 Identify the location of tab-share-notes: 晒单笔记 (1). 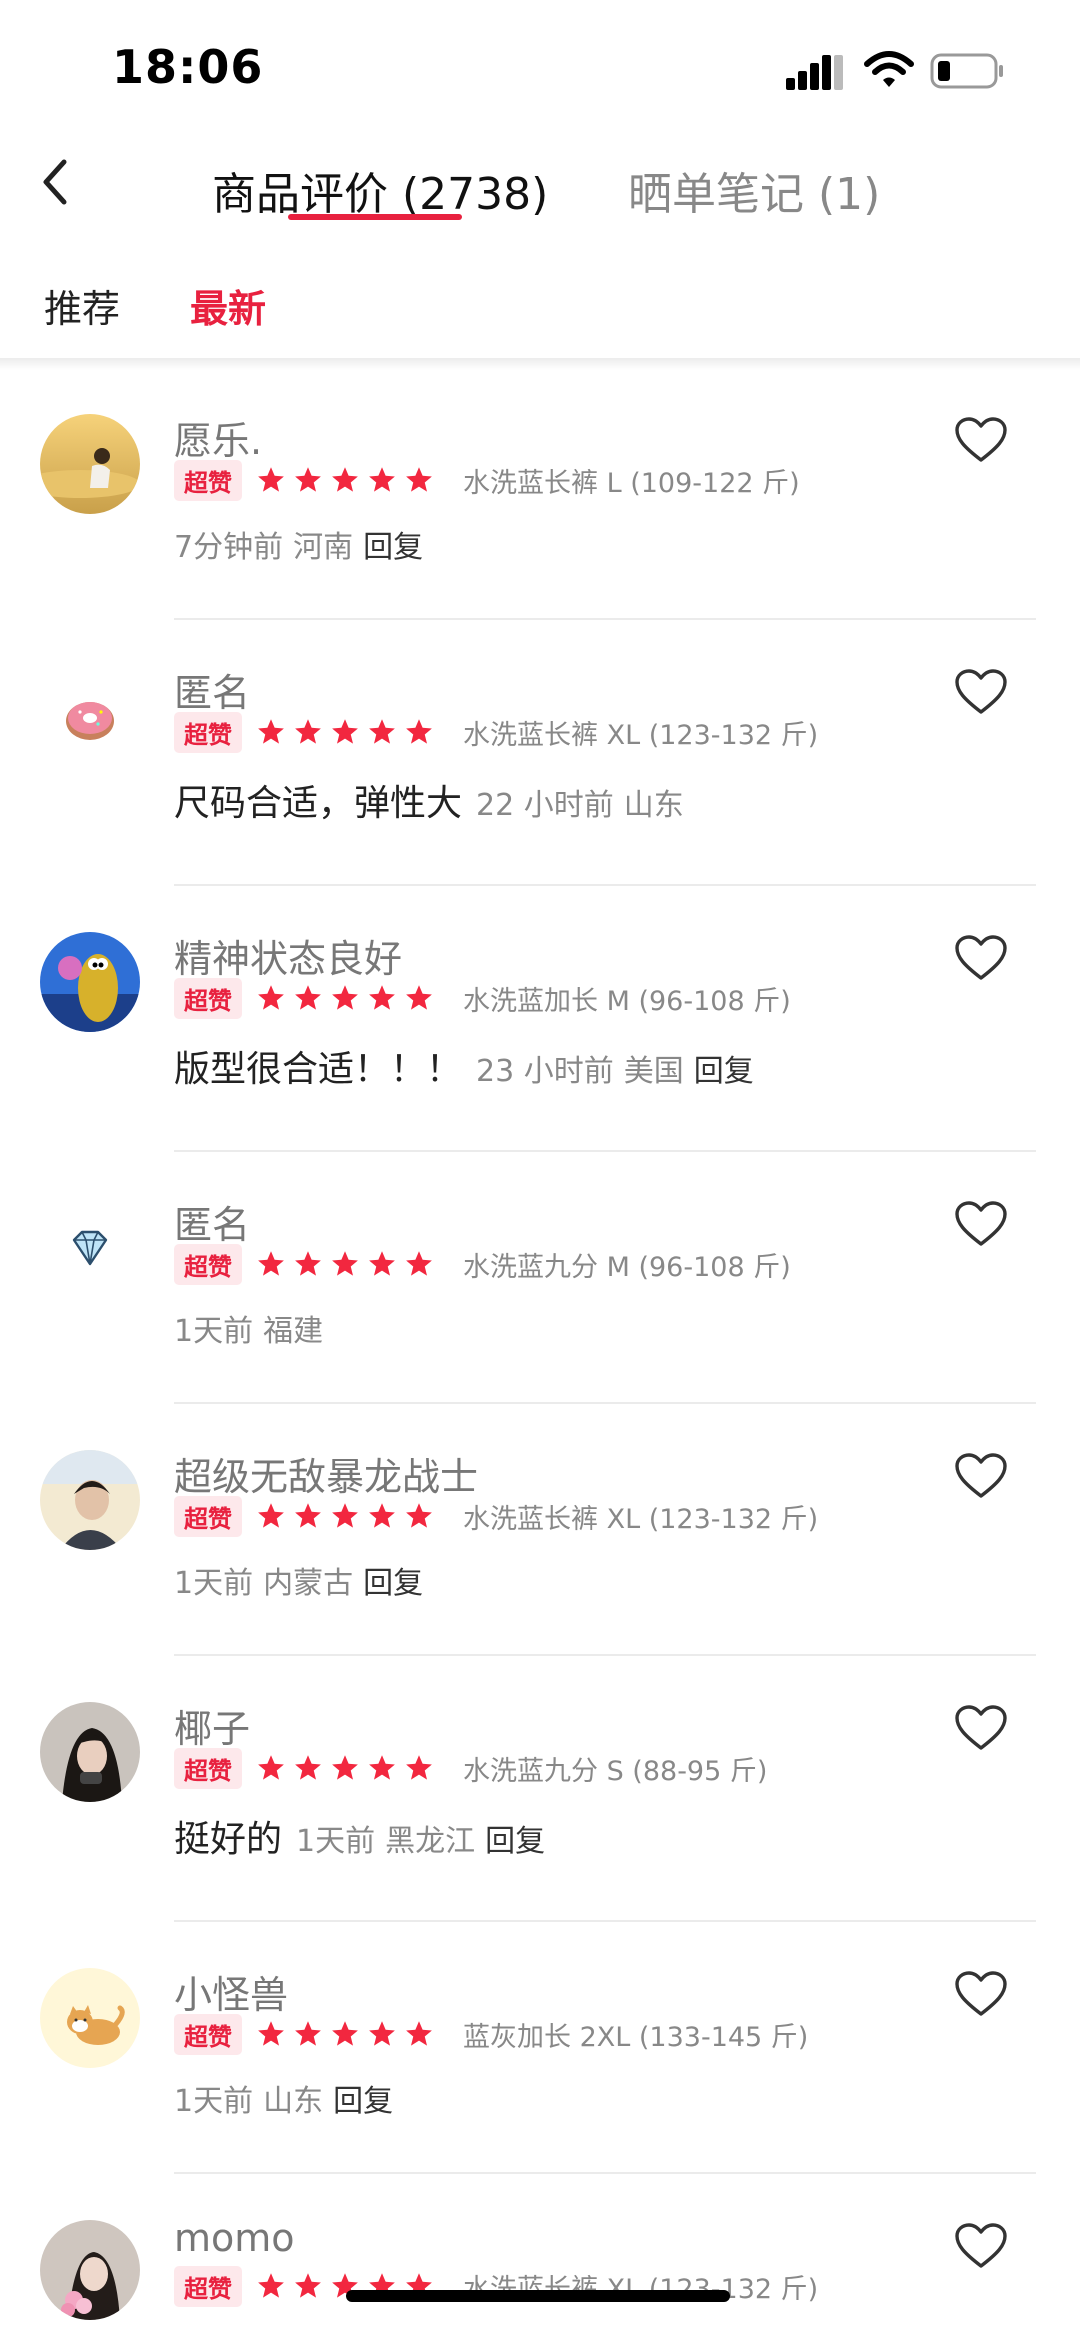
(754, 190).